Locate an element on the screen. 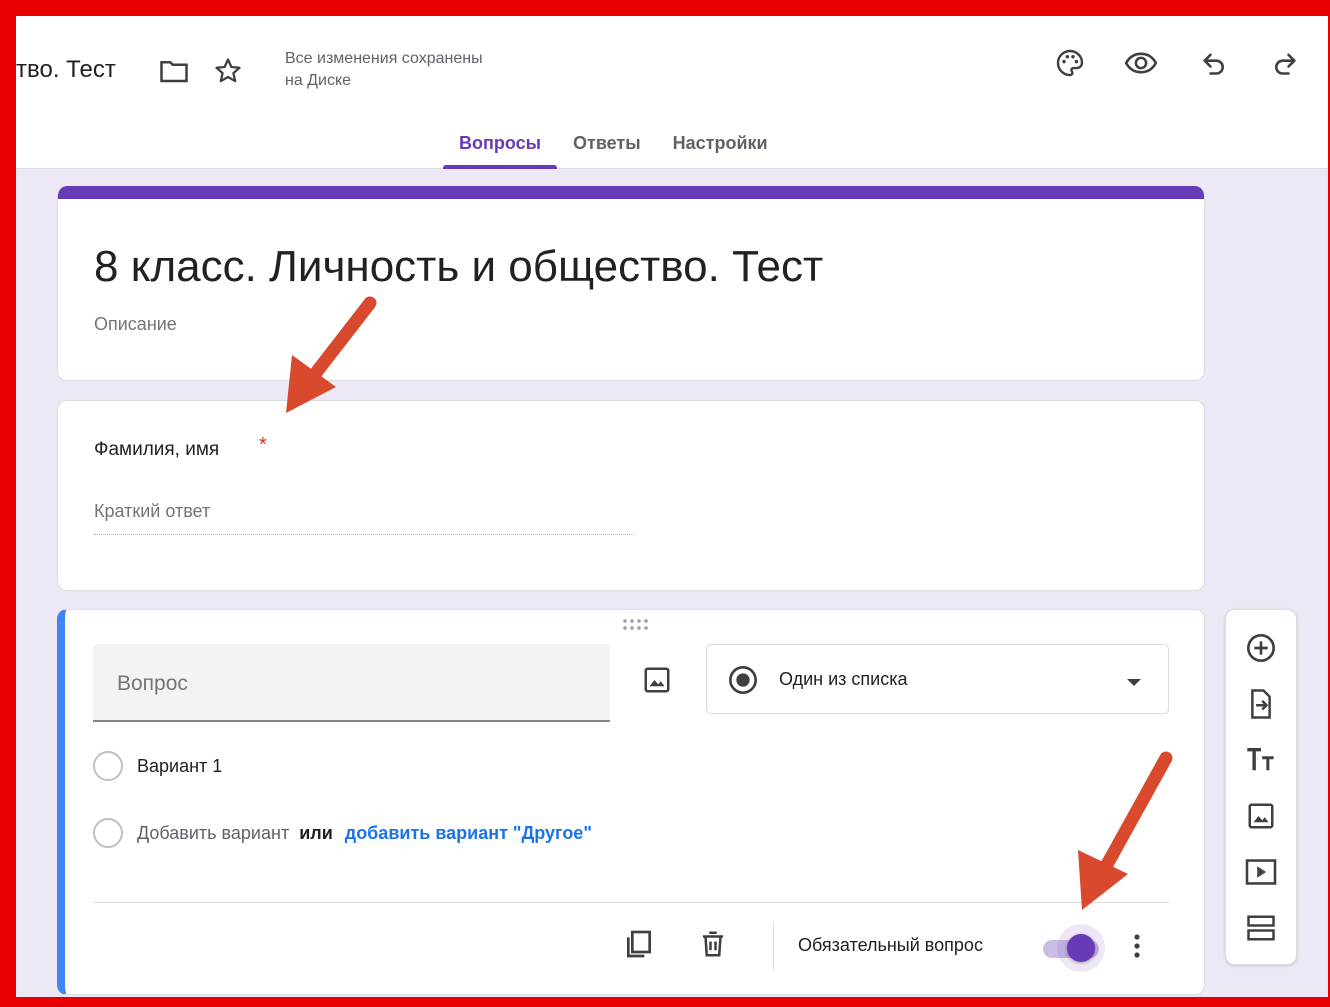 The image size is (1330, 1007). required-label: Обязательный вопрос is located at coordinates (890, 945).